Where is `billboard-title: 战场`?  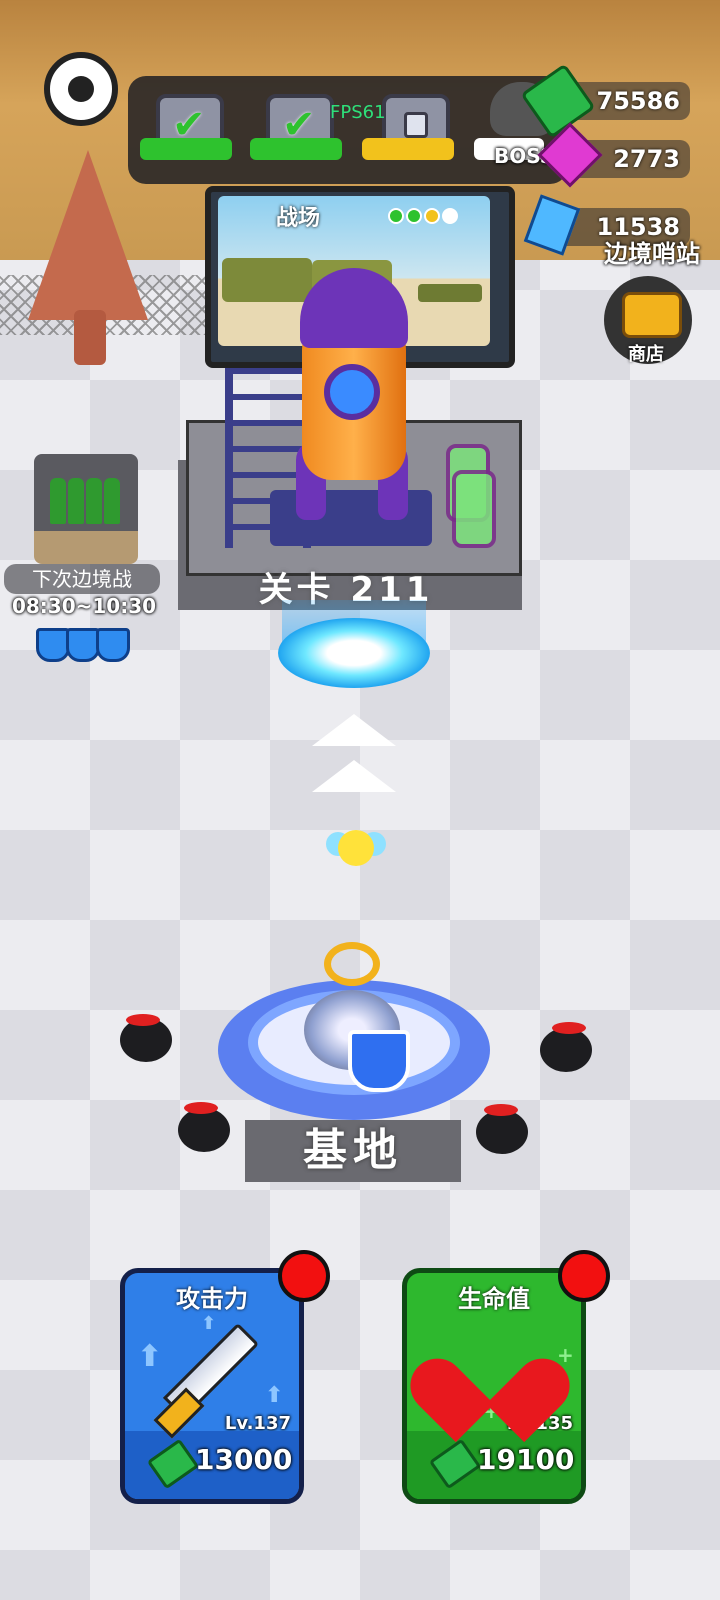
billboard-title: 战场 is located at coordinates (298, 218).